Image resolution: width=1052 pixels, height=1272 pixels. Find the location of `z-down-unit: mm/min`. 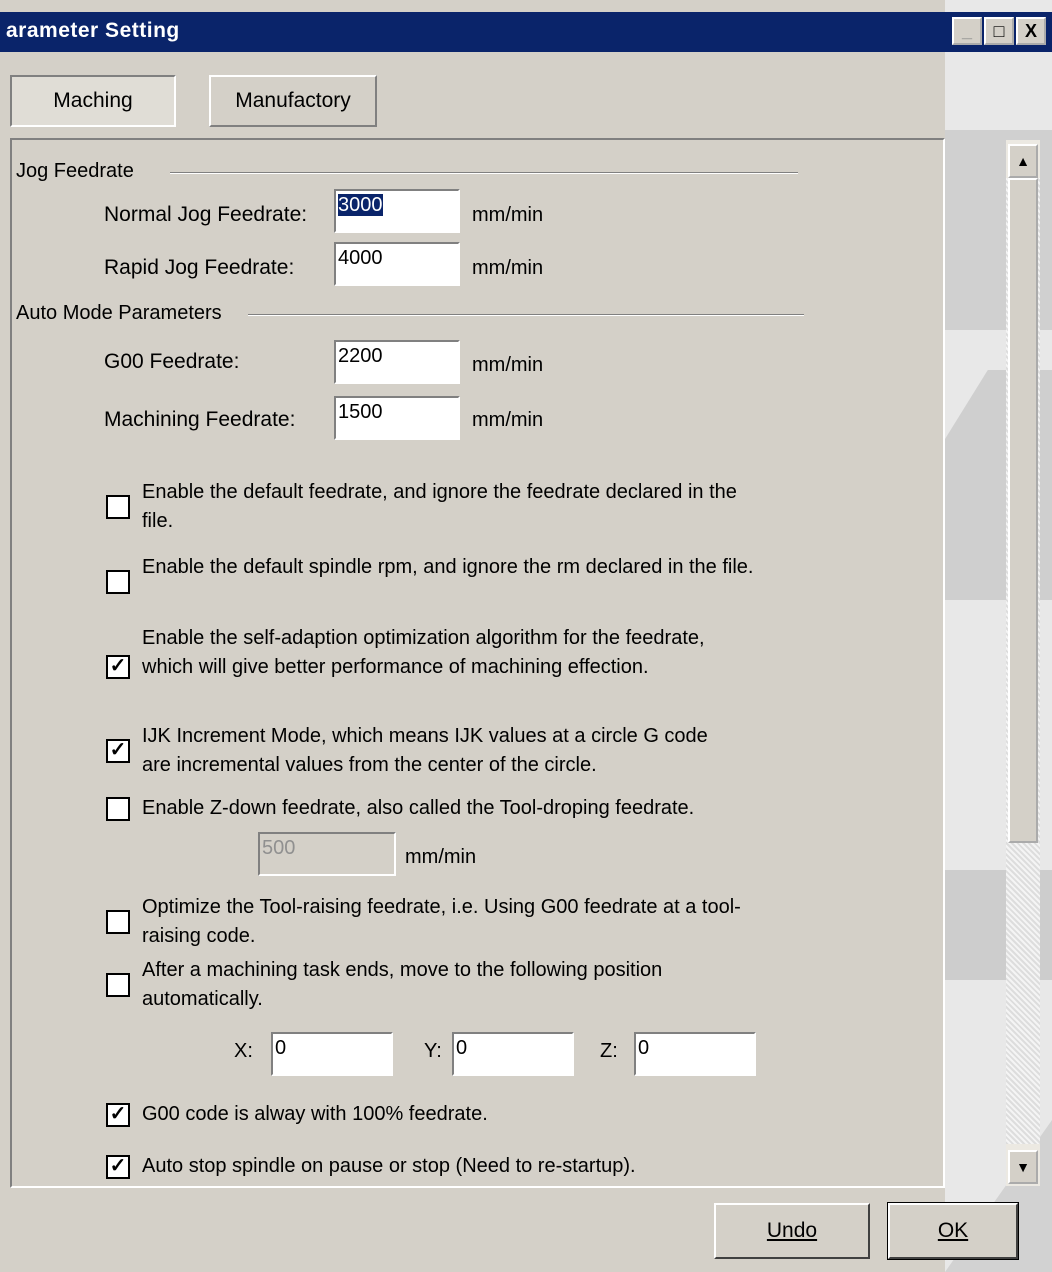

z-down-unit: mm/min is located at coordinates (441, 857).